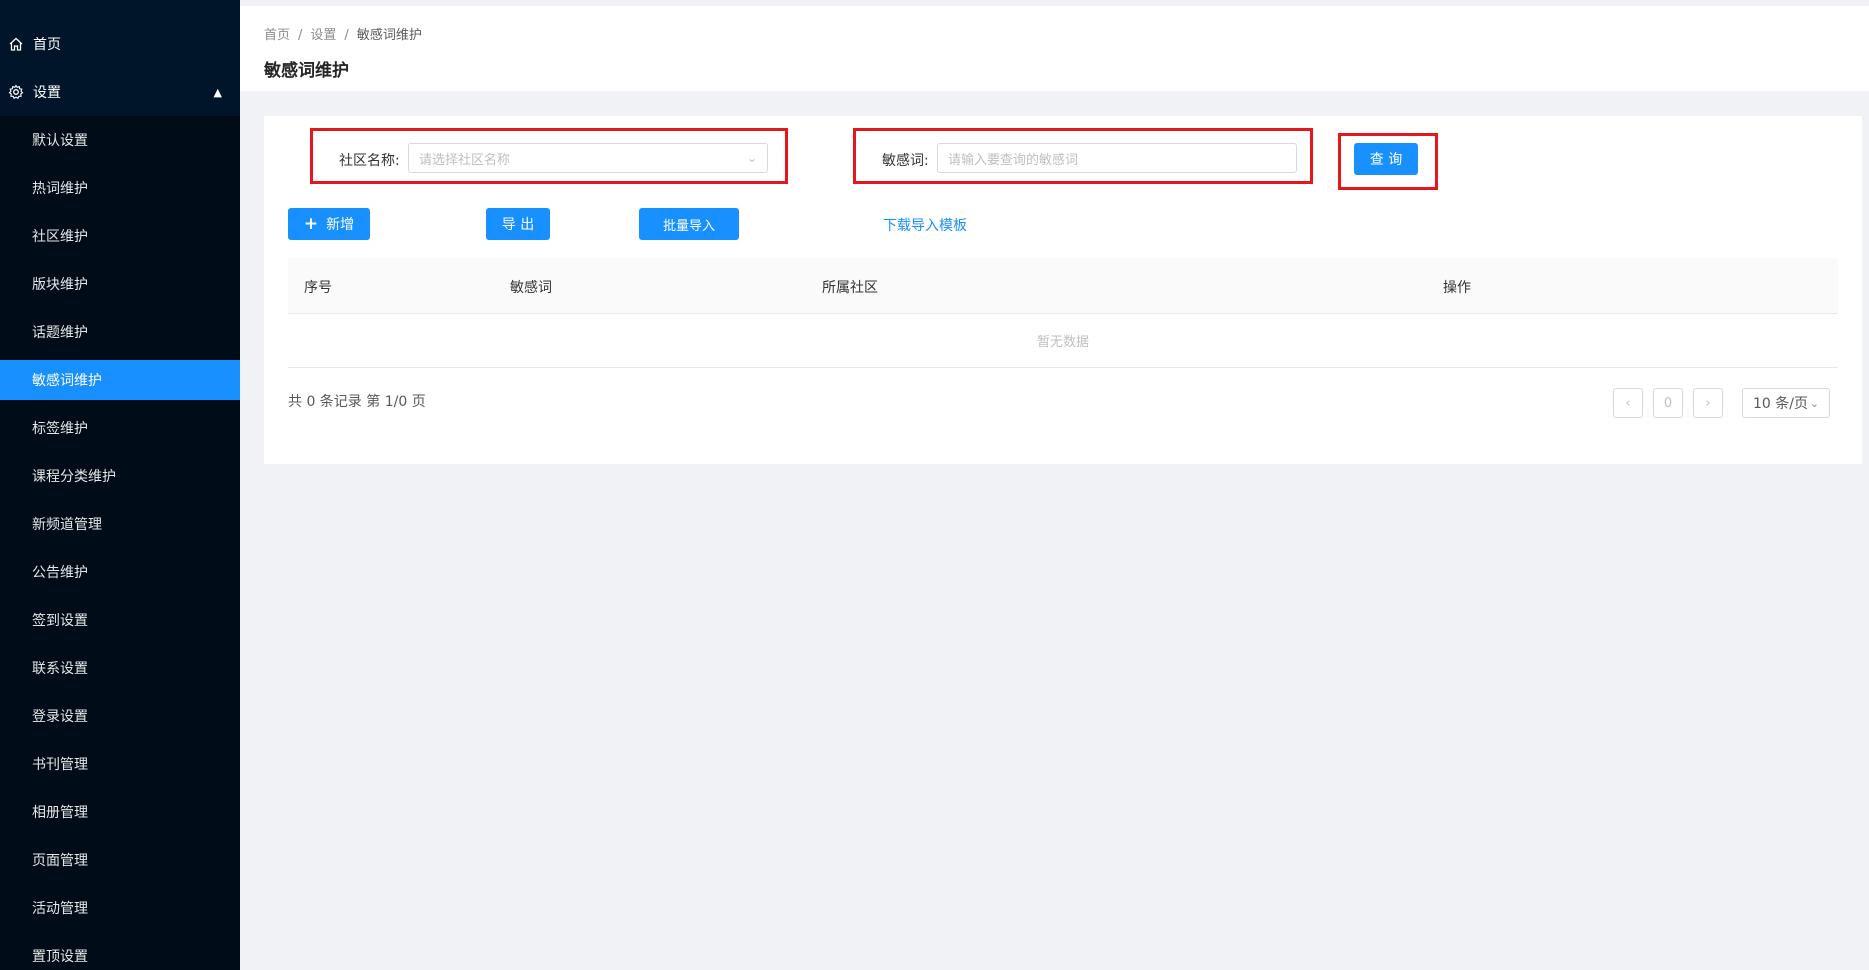 The height and width of the screenshot is (970, 1869). I want to click on community-select: 请选择社区名称 ⌄, so click(588, 158).